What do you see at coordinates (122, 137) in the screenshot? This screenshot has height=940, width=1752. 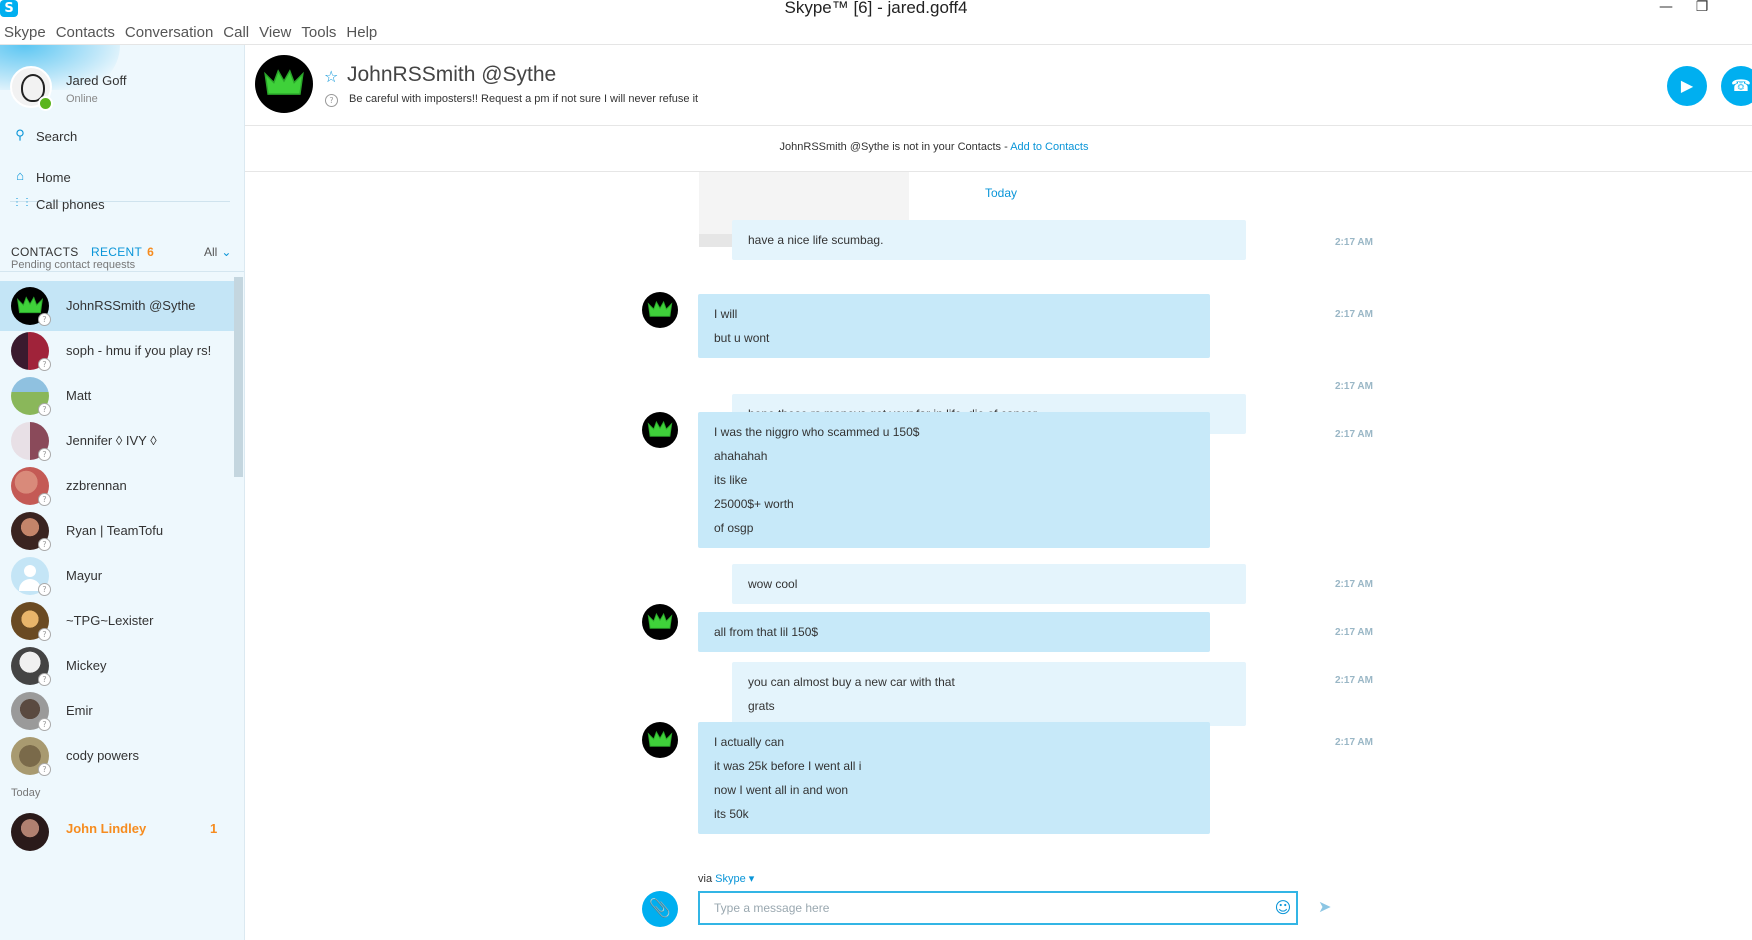 I see `search-button: ⚲ Search` at bounding box center [122, 137].